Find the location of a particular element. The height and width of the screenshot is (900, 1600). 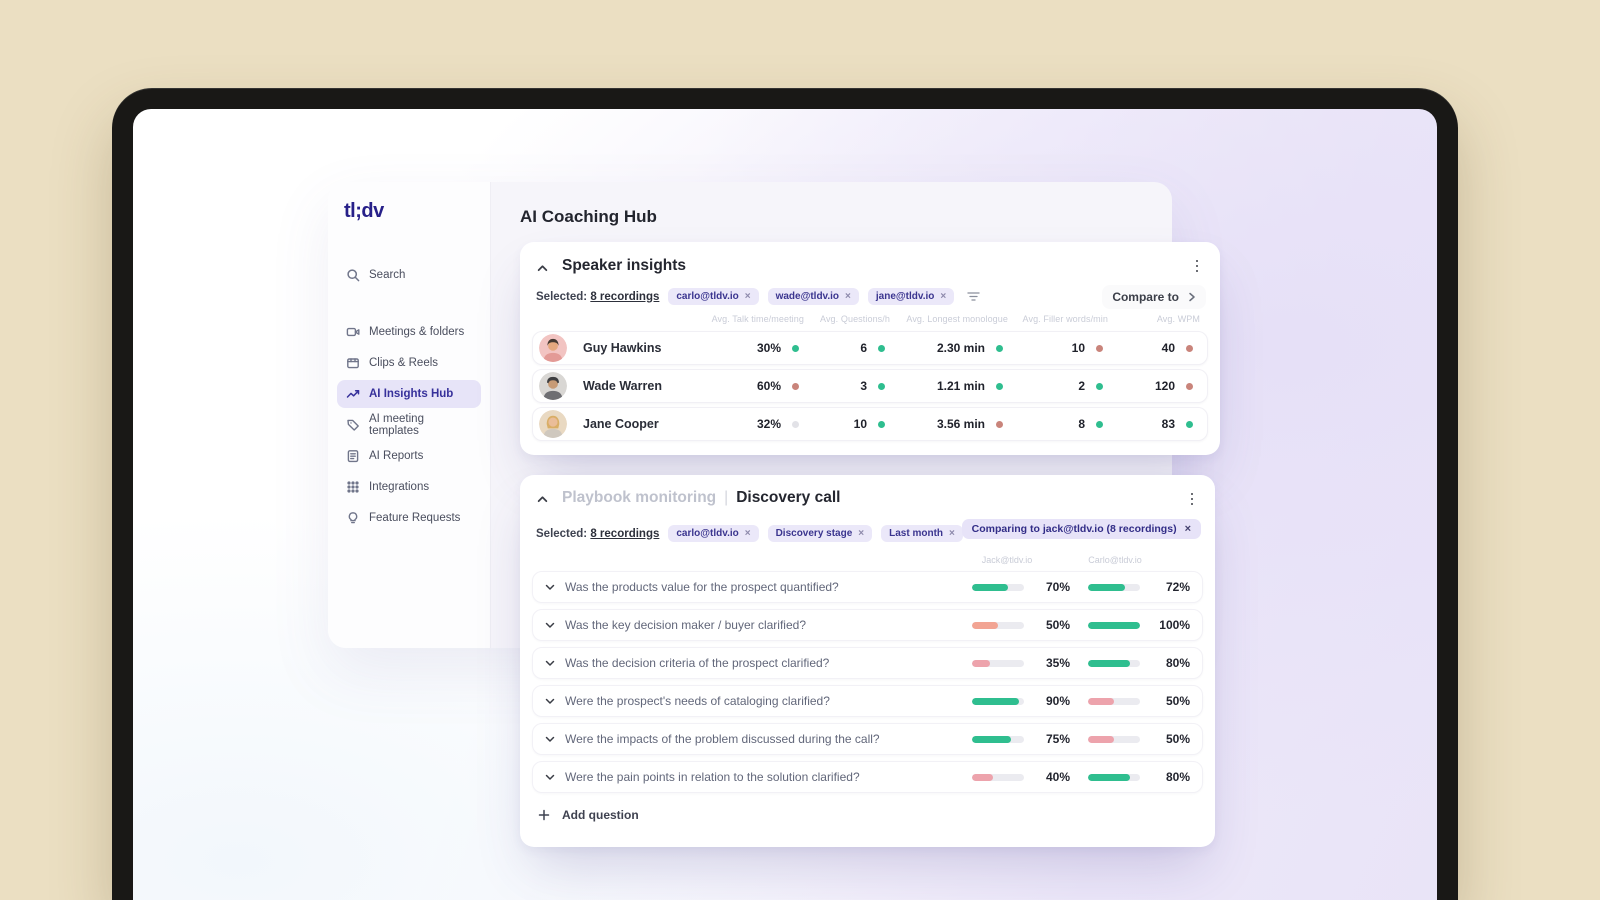

jack-score-value: 40% is located at coordinates (1057, 777).